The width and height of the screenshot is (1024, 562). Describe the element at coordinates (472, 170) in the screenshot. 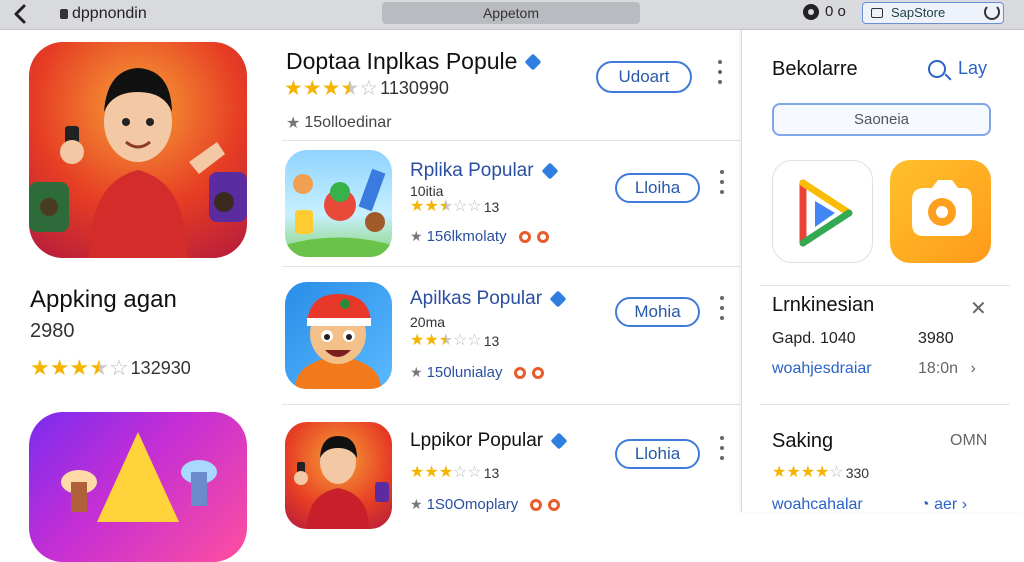

I see `row-app-name-text: Rplika Popular` at that location.